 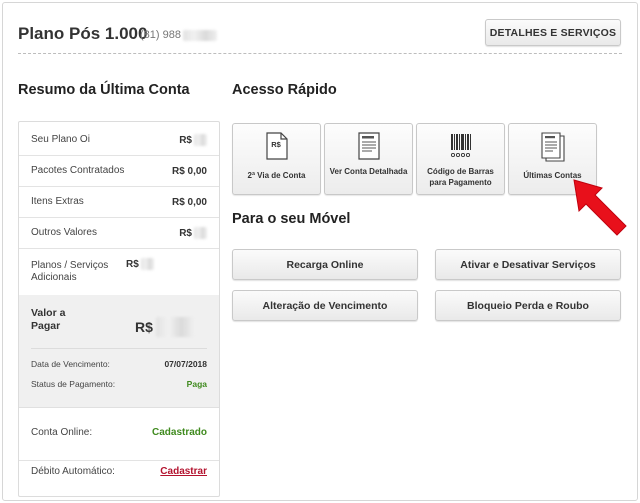 I want to click on online-bill-label: Conta Online:, so click(x=62, y=432).